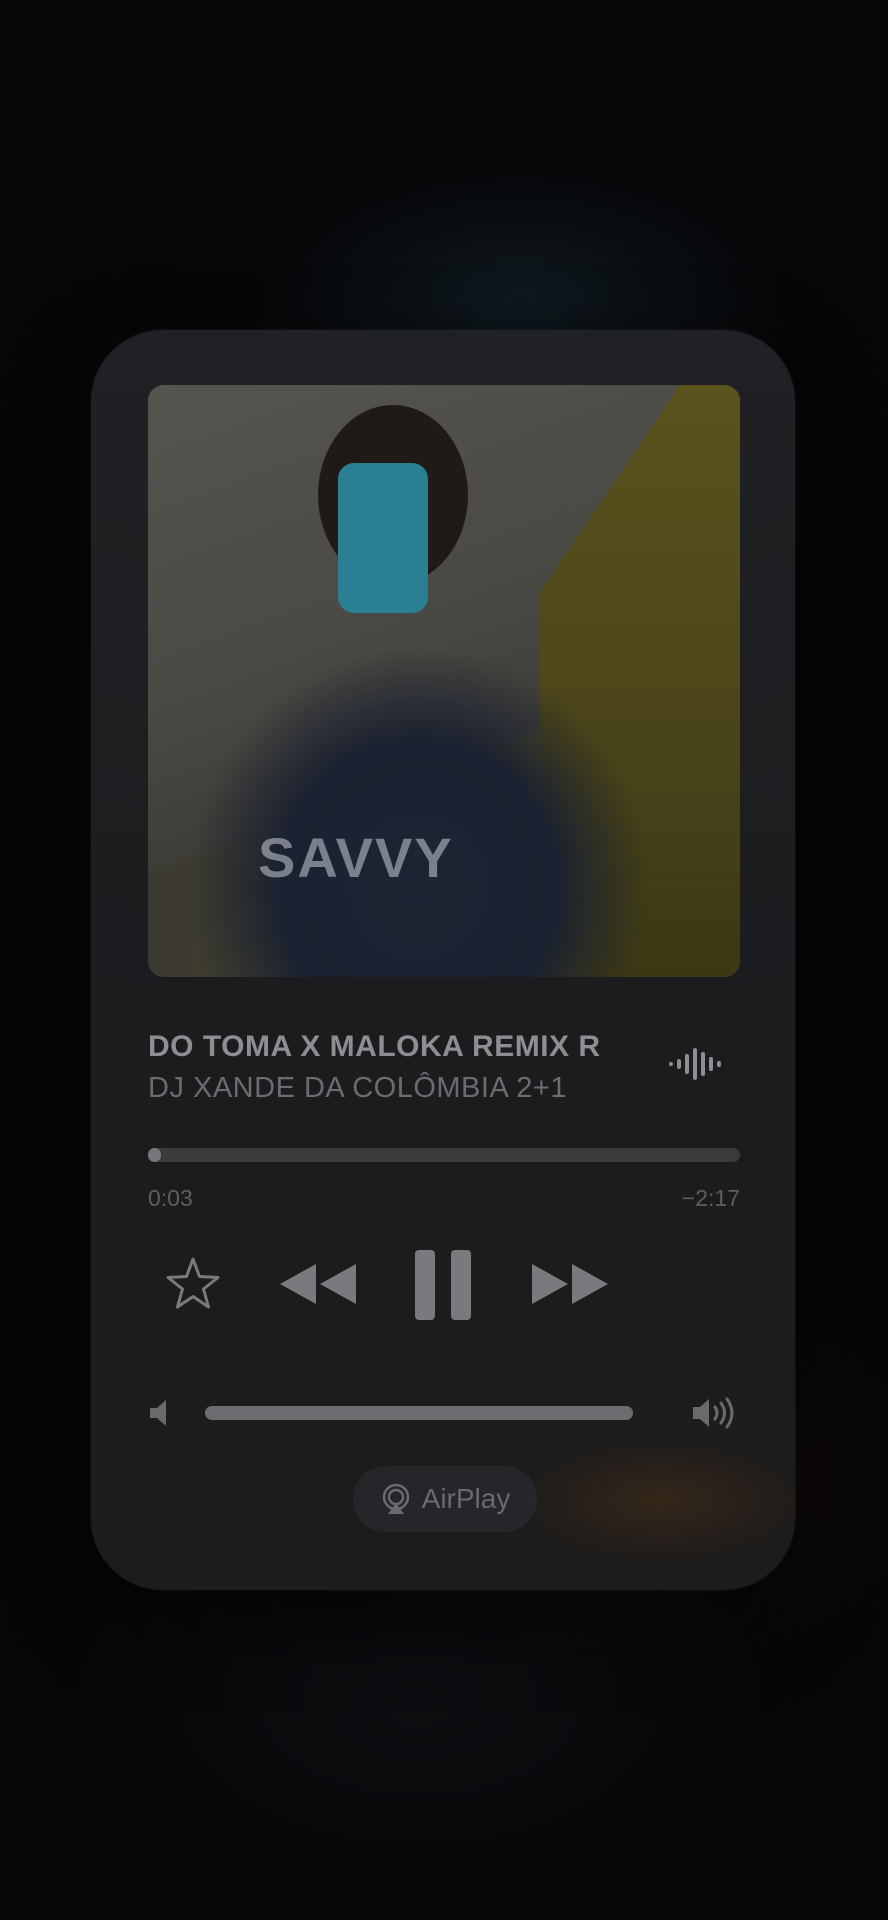 The image size is (888, 1920). What do you see at coordinates (713, 1413) in the screenshot?
I see `speaker-high-icon` at bounding box center [713, 1413].